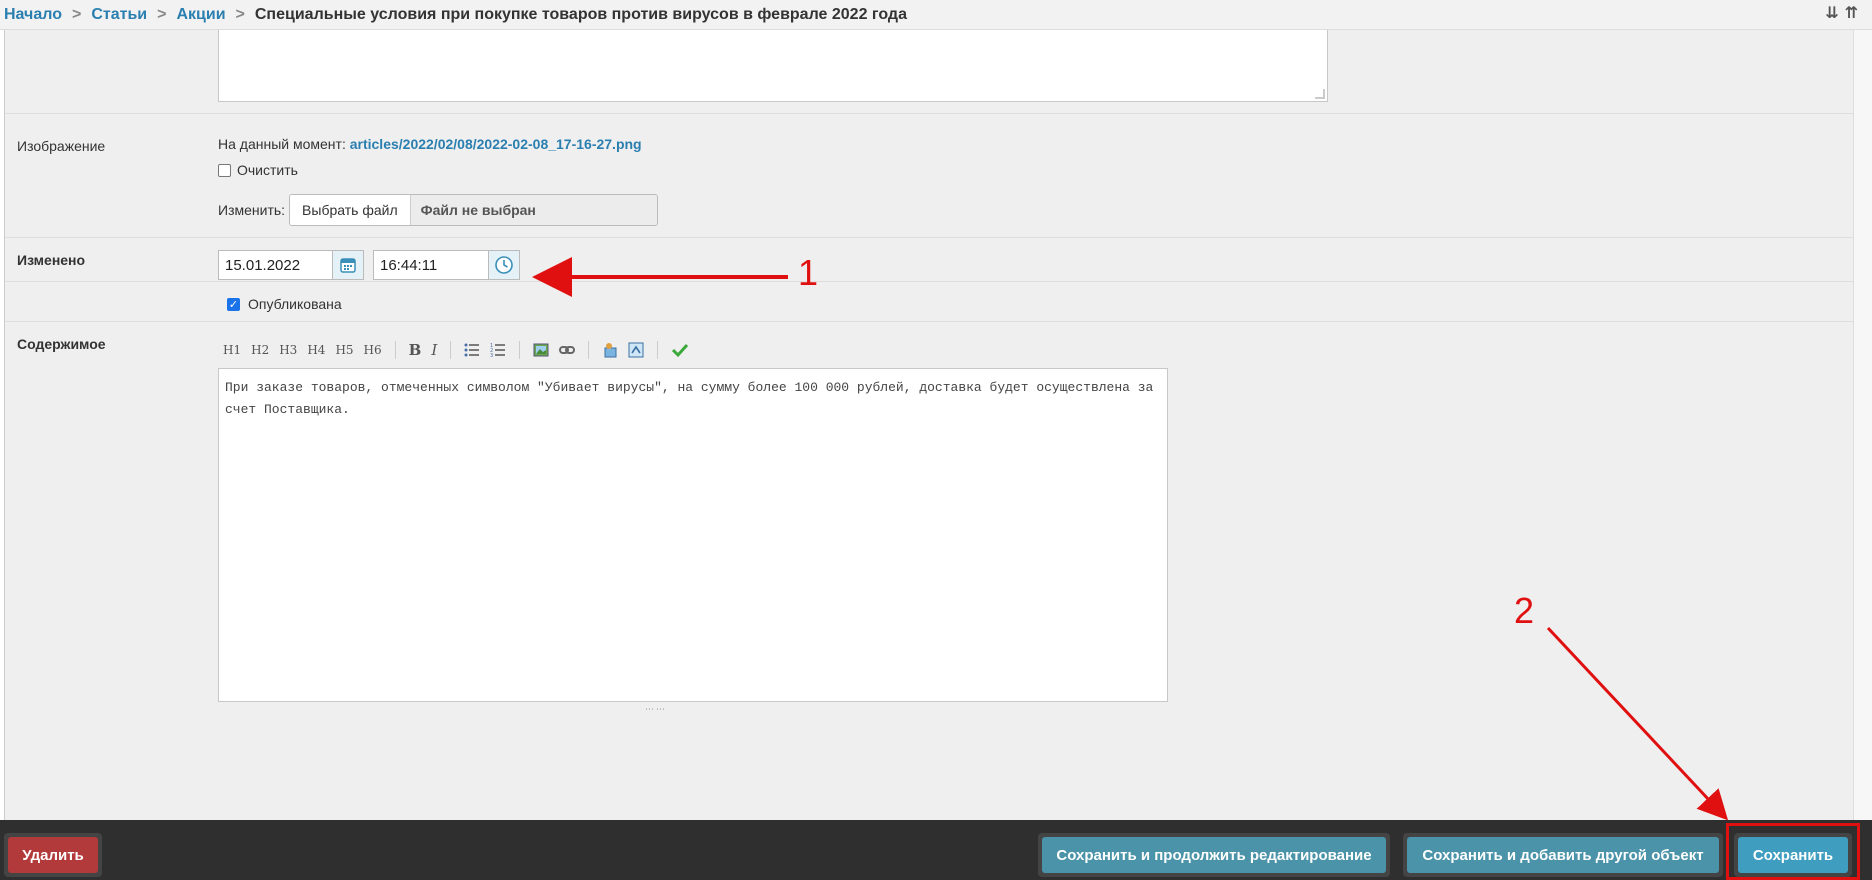  What do you see at coordinates (1524, 610) in the screenshot?
I see `annotation-number-two: 2` at bounding box center [1524, 610].